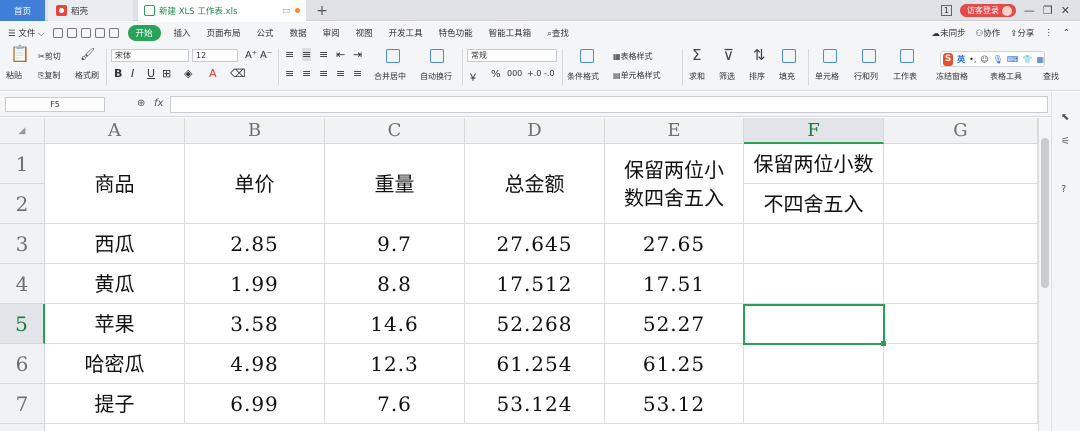 This screenshot has height=431, width=1080. I want to click on save-icon, so click(57, 32).